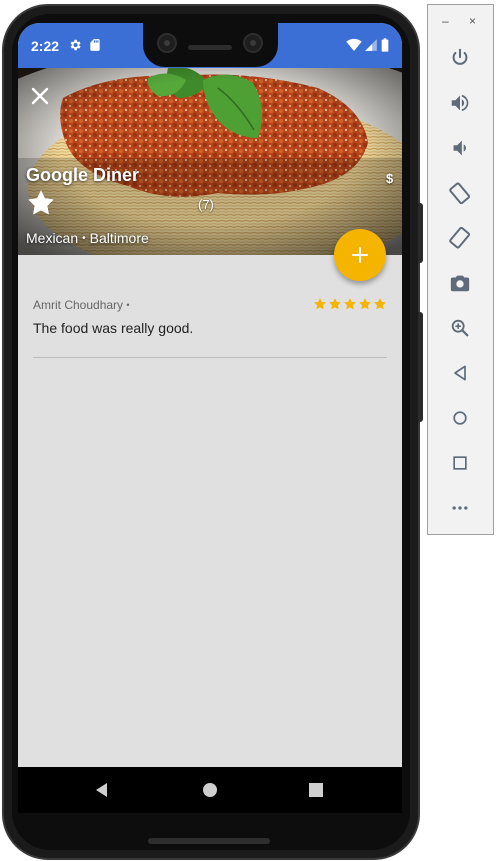 This screenshot has height=861, width=497. I want to click on volume-down-button, so click(460, 148).